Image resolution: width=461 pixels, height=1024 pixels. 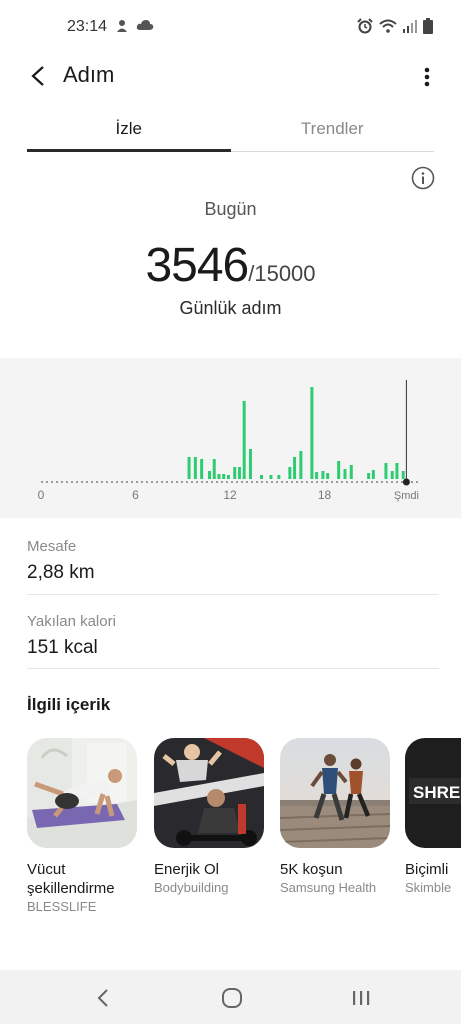 What do you see at coordinates (87, 26) in the screenshot?
I see `status-time: 23:14` at bounding box center [87, 26].